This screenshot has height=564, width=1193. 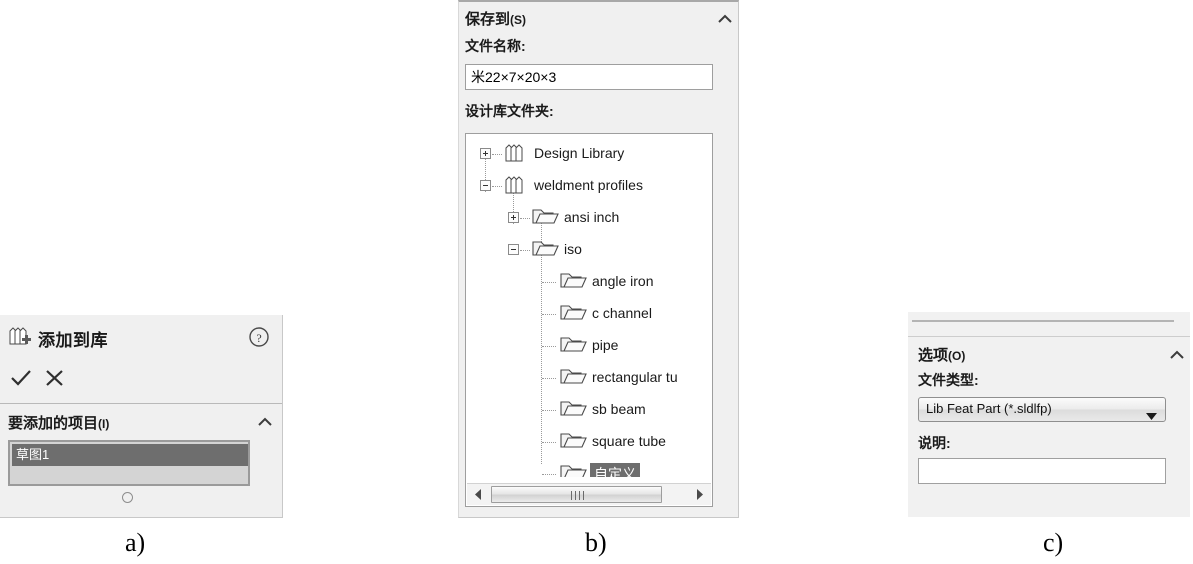 What do you see at coordinates (1042, 471) in the screenshot?
I see `description-input` at bounding box center [1042, 471].